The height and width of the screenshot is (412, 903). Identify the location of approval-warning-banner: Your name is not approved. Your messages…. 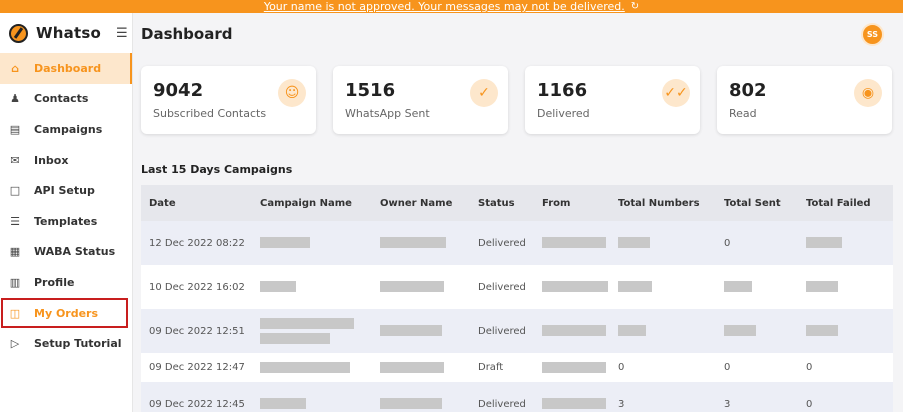
(451, 6).